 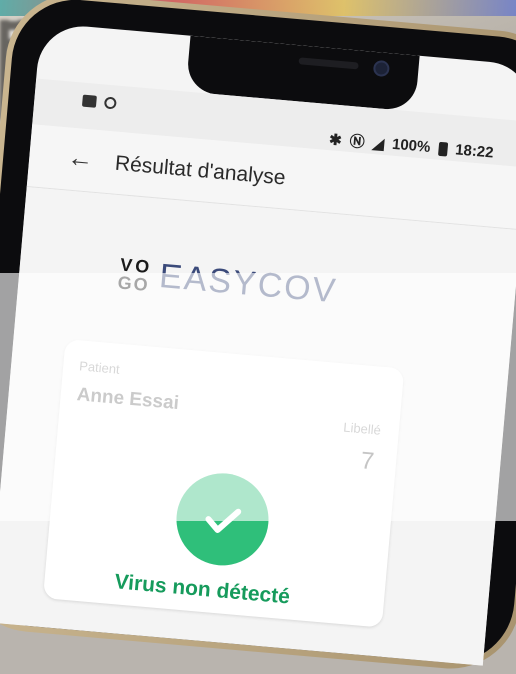 I want to click on checkmark-icon, so click(x=223, y=520).